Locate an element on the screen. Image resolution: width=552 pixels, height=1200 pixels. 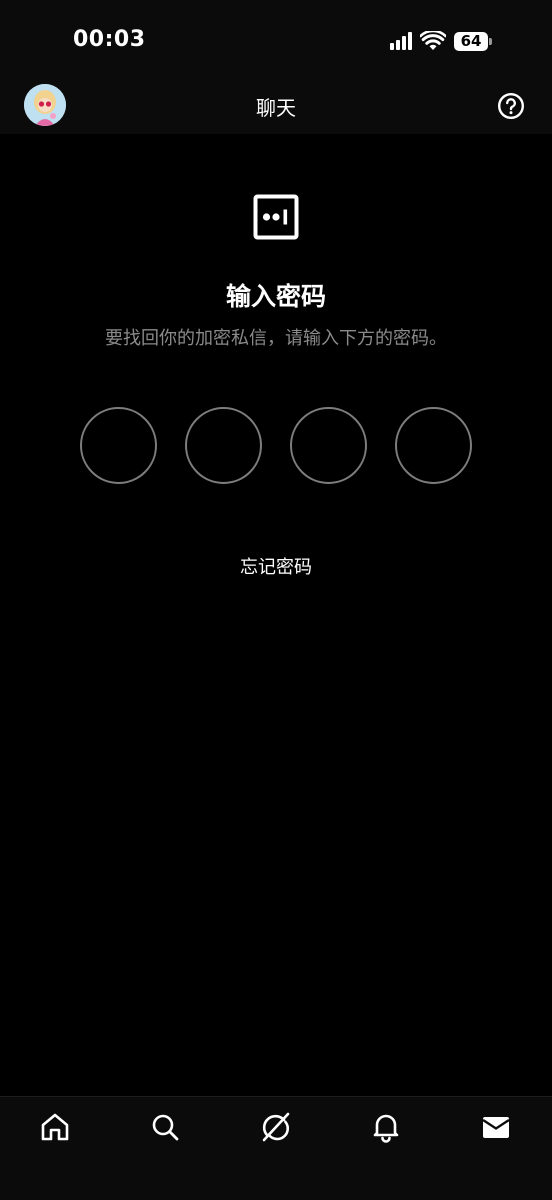
heading: 输入密码 is located at coordinates (275, 296).